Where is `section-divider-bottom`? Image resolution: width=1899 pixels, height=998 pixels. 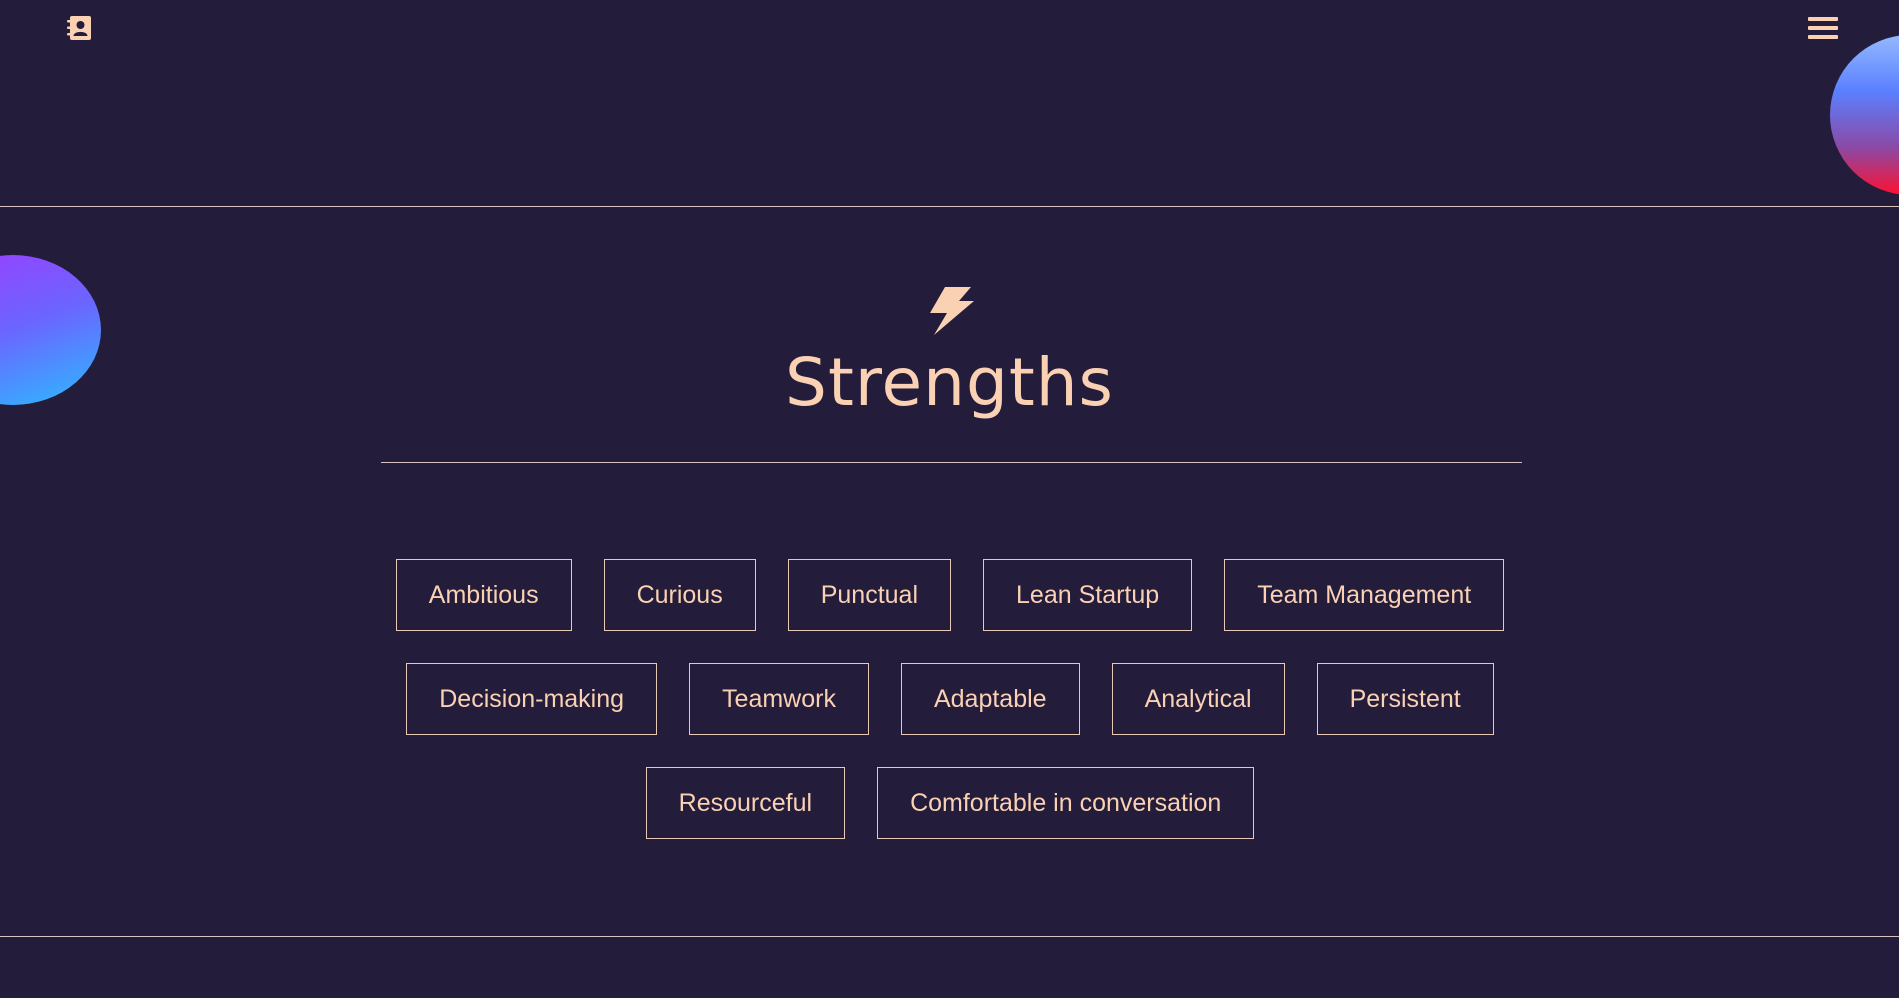
section-divider-bottom is located at coordinates (949, 936).